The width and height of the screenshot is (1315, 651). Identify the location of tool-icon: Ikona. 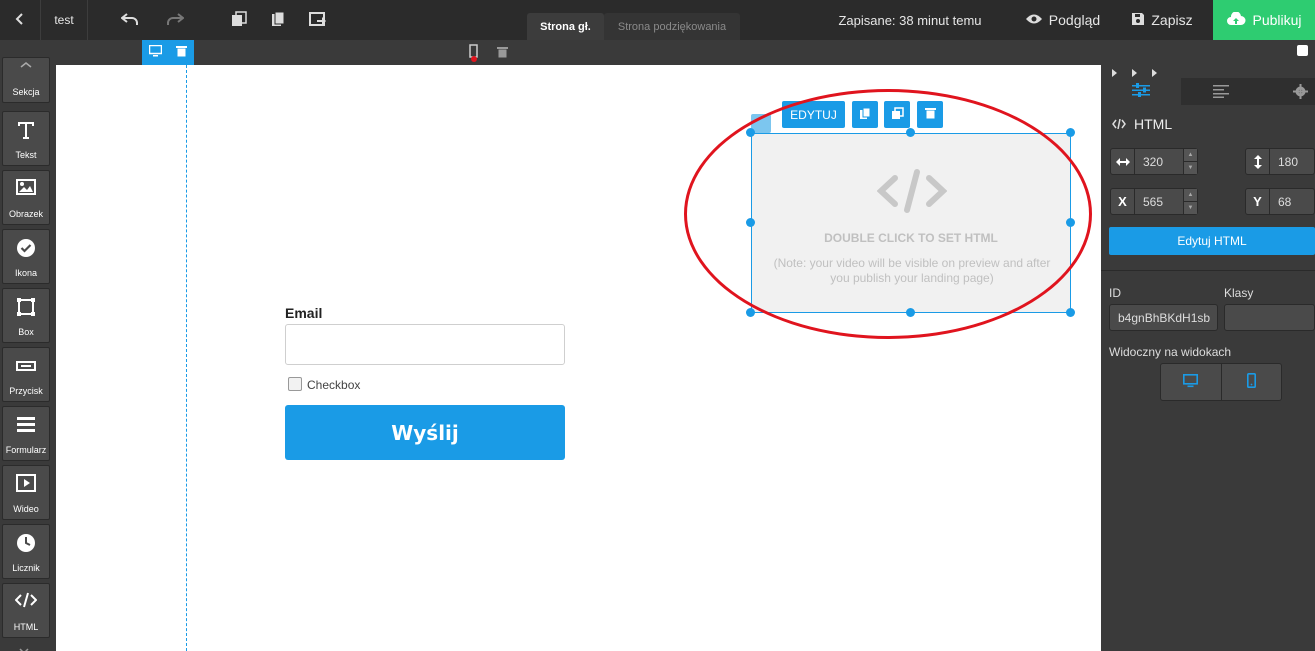
(26, 256).